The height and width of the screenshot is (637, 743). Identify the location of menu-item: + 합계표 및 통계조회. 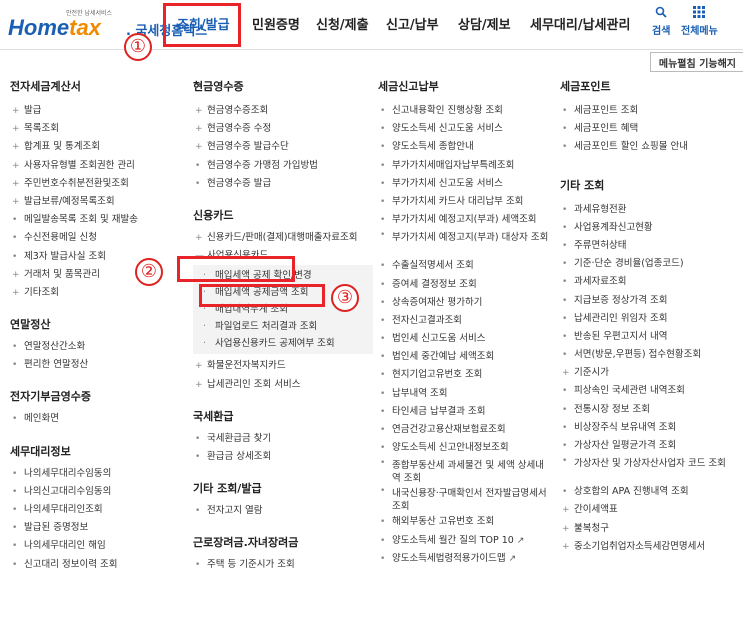
(95, 147).